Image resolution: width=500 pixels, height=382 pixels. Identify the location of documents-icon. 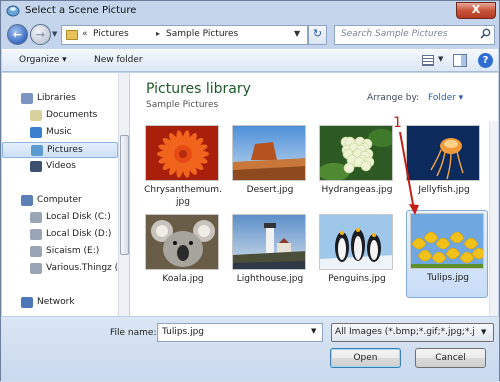
(36, 115).